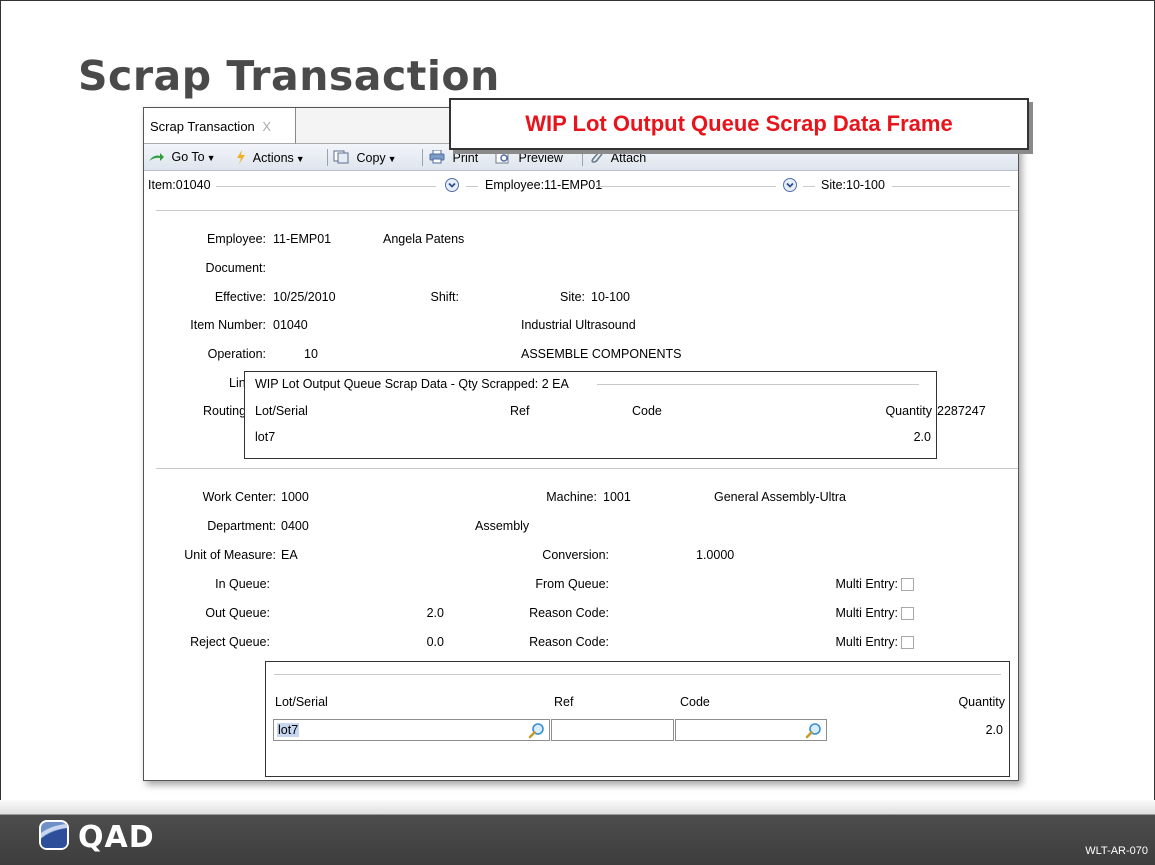 The width and height of the screenshot is (1155, 865). Describe the element at coordinates (236, 239) in the screenshot. I see `employee-label: Employee:` at that location.